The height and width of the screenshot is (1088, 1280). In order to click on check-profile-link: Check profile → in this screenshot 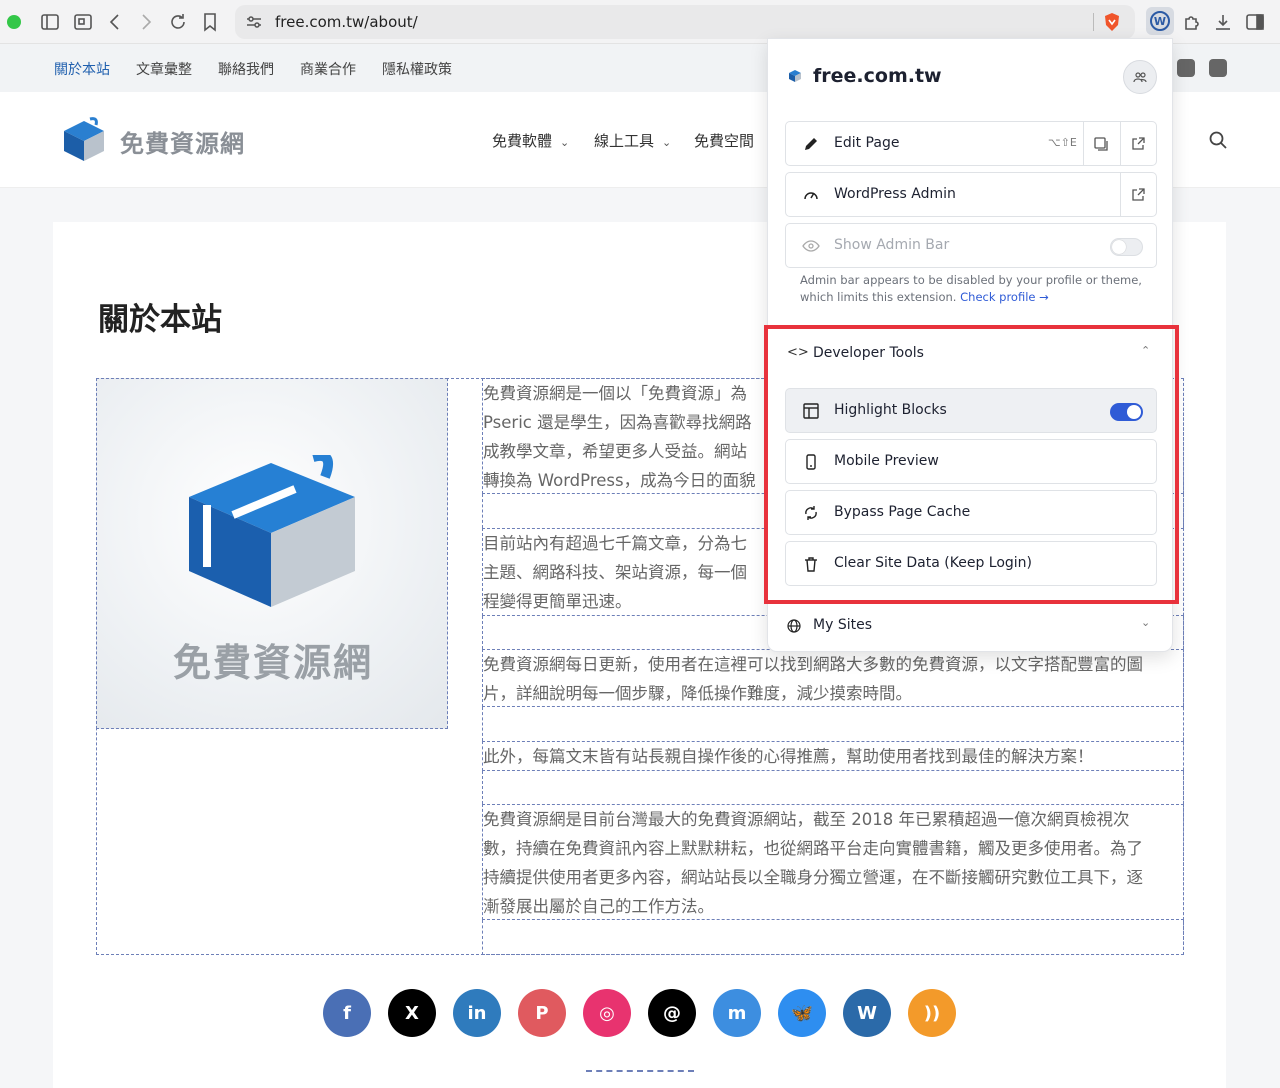, I will do `click(1004, 297)`.